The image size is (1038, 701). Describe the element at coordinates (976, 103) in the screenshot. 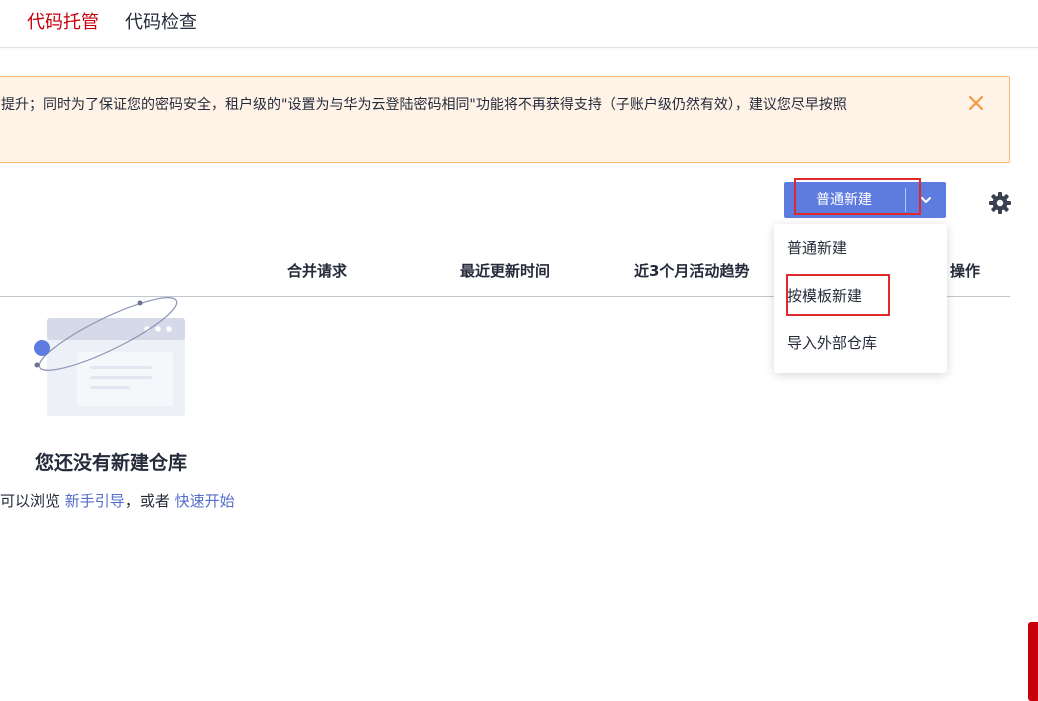

I see `close-icon` at that location.